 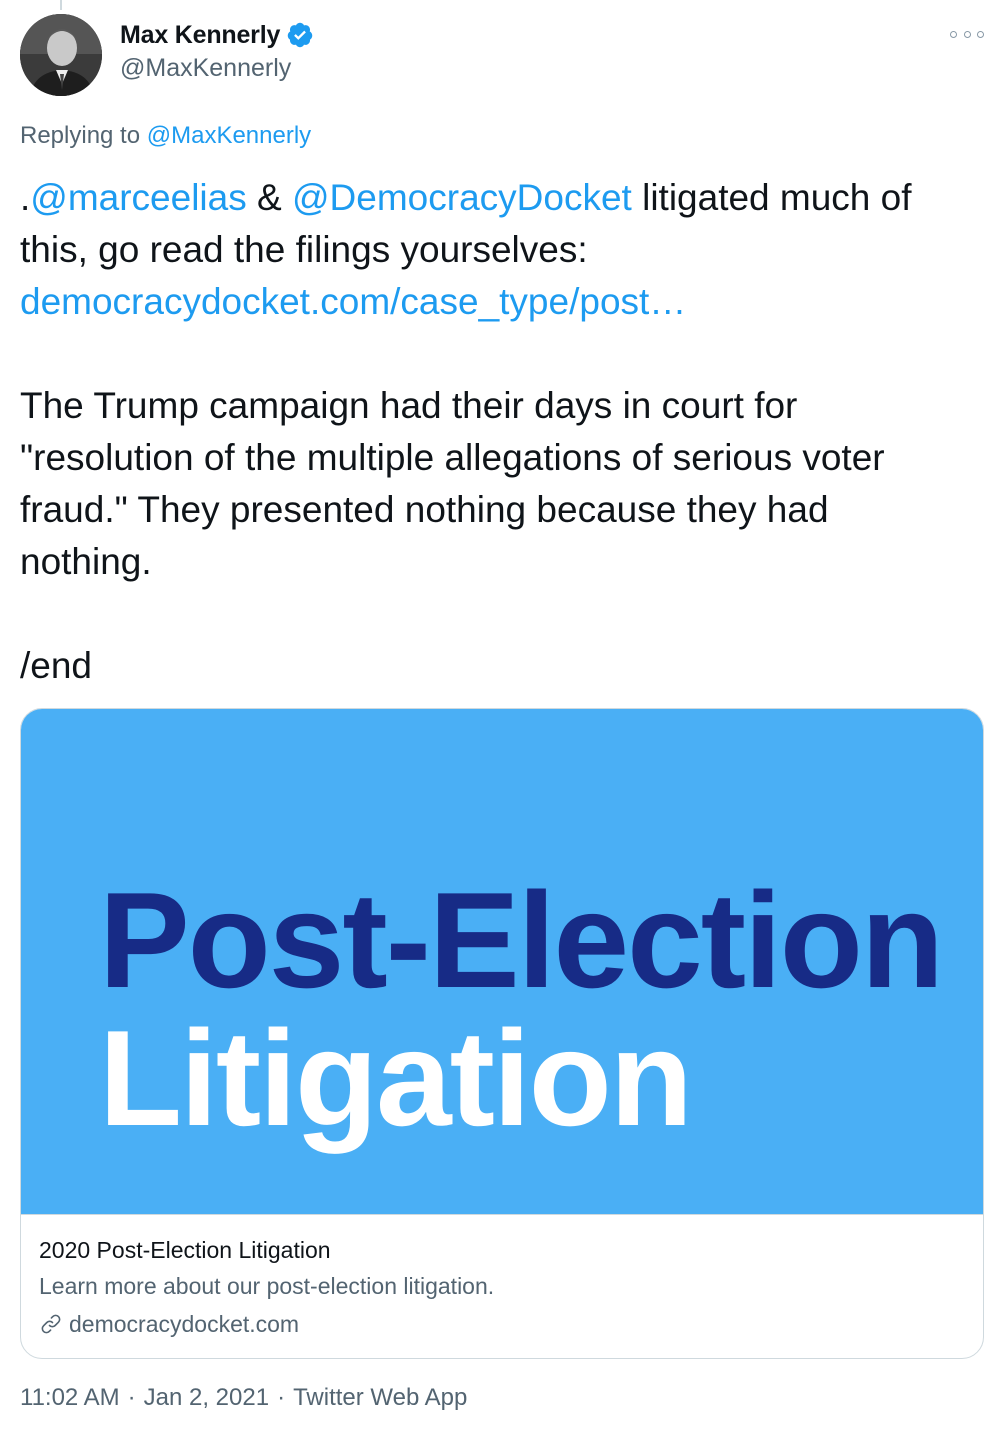 What do you see at coordinates (200, 35) in the screenshot?
I see `author-display-name: Max Kennerly` at bounding box center [200, 35].